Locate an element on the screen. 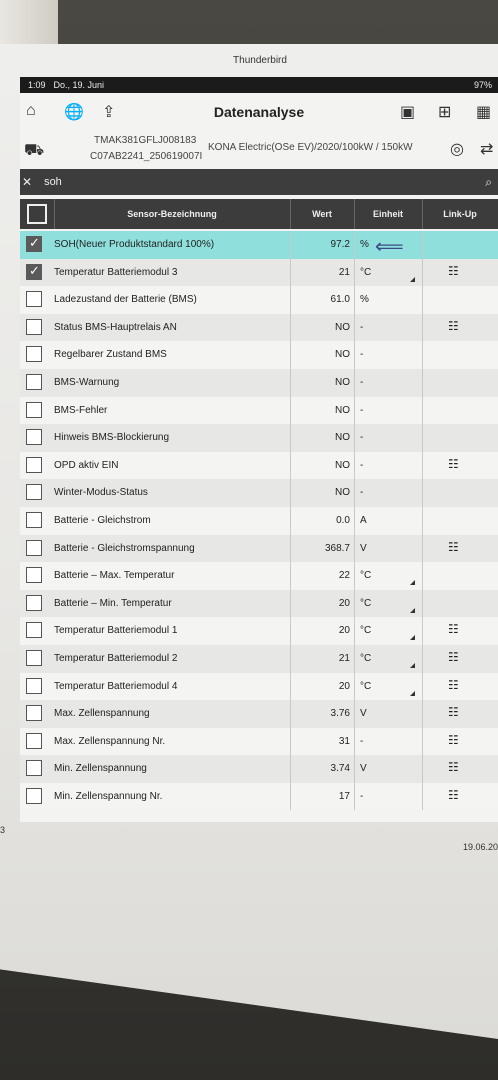  sensor-name: Max. Zellenspannung is located at coordinates (102, 714).